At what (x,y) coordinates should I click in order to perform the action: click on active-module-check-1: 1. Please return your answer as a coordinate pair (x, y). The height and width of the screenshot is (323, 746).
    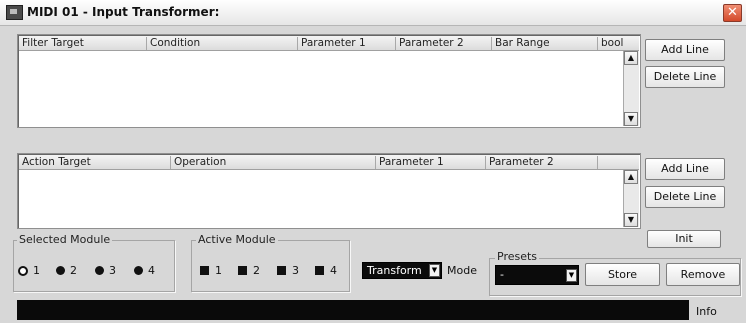
    Looking at the image, I should click on (211, 270).